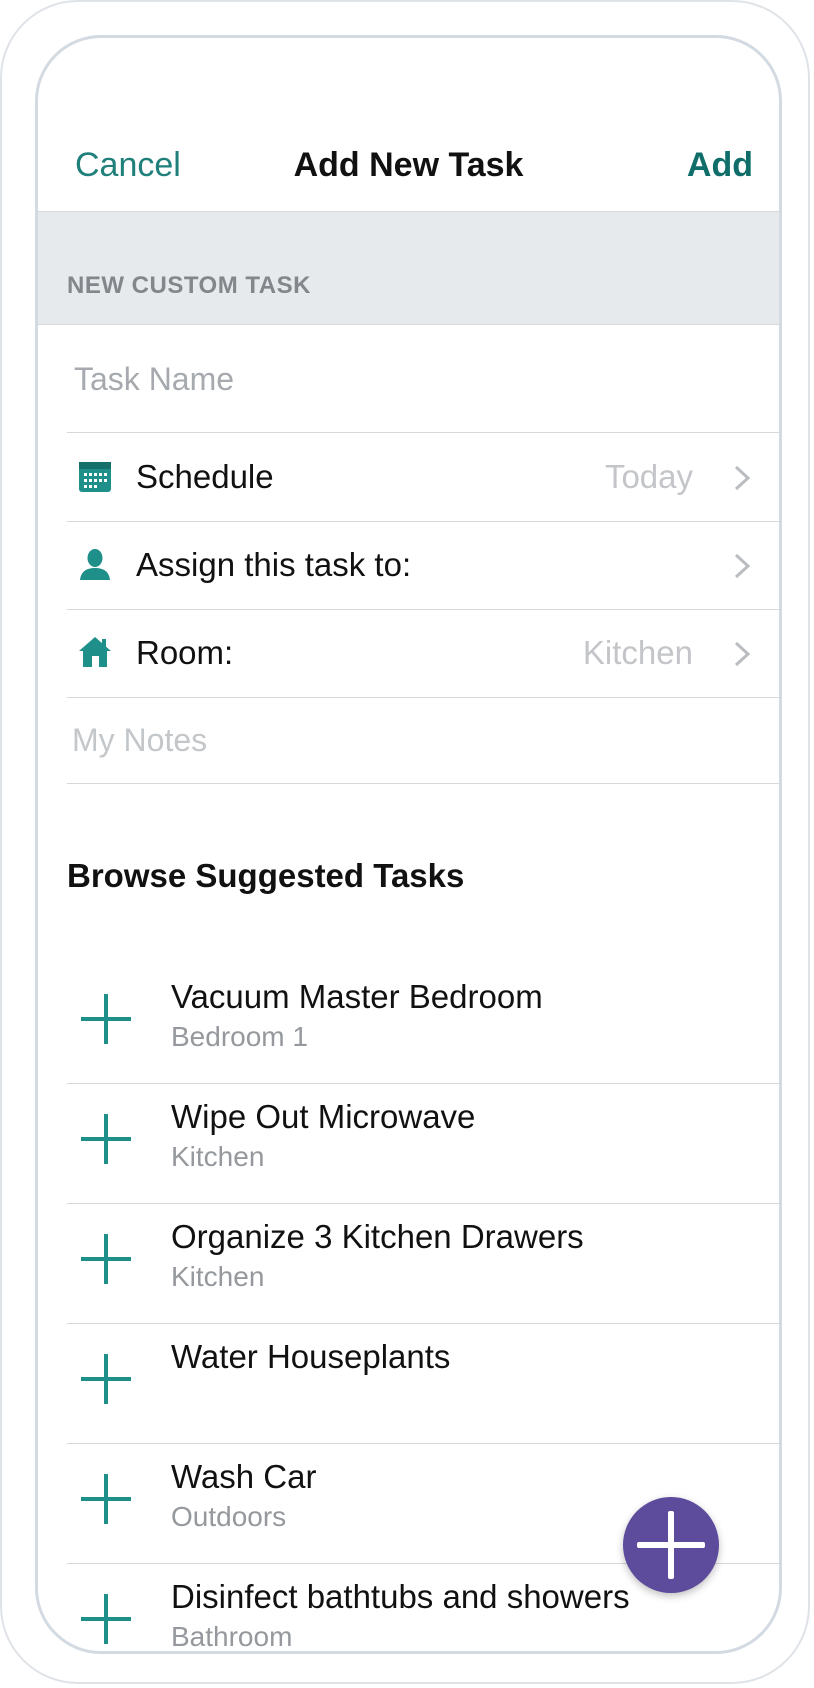 Image resolution: width=814 pixels, height=1688 pixels. Describe the element at coordinates (274, 564) in the screenshot. I see `assign-label: Assign this task to:` at that location.